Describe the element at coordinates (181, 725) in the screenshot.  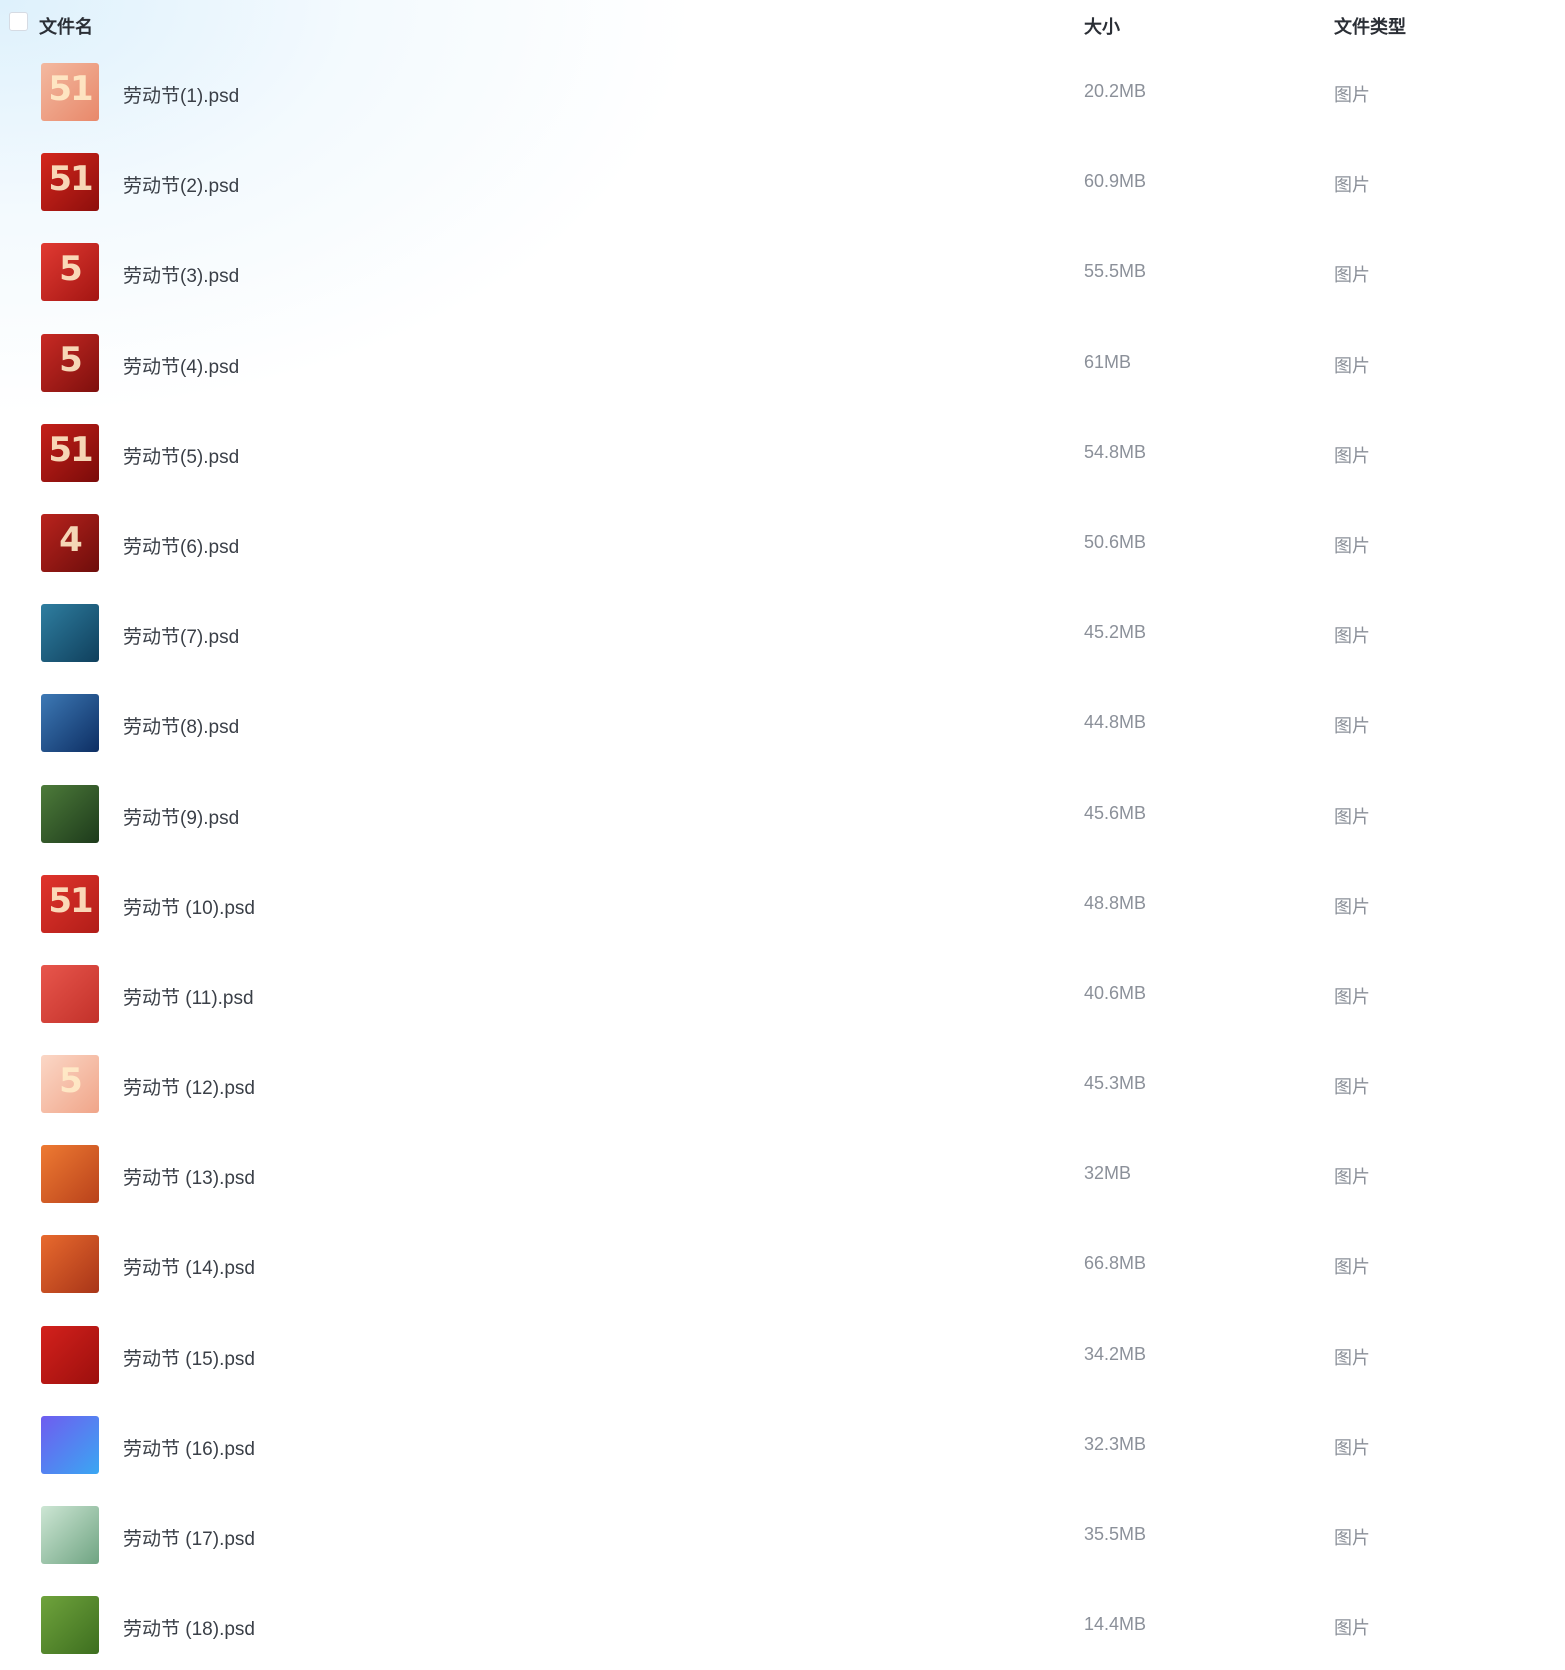
I see `file-name: 劳动节(8).psd` at that location.